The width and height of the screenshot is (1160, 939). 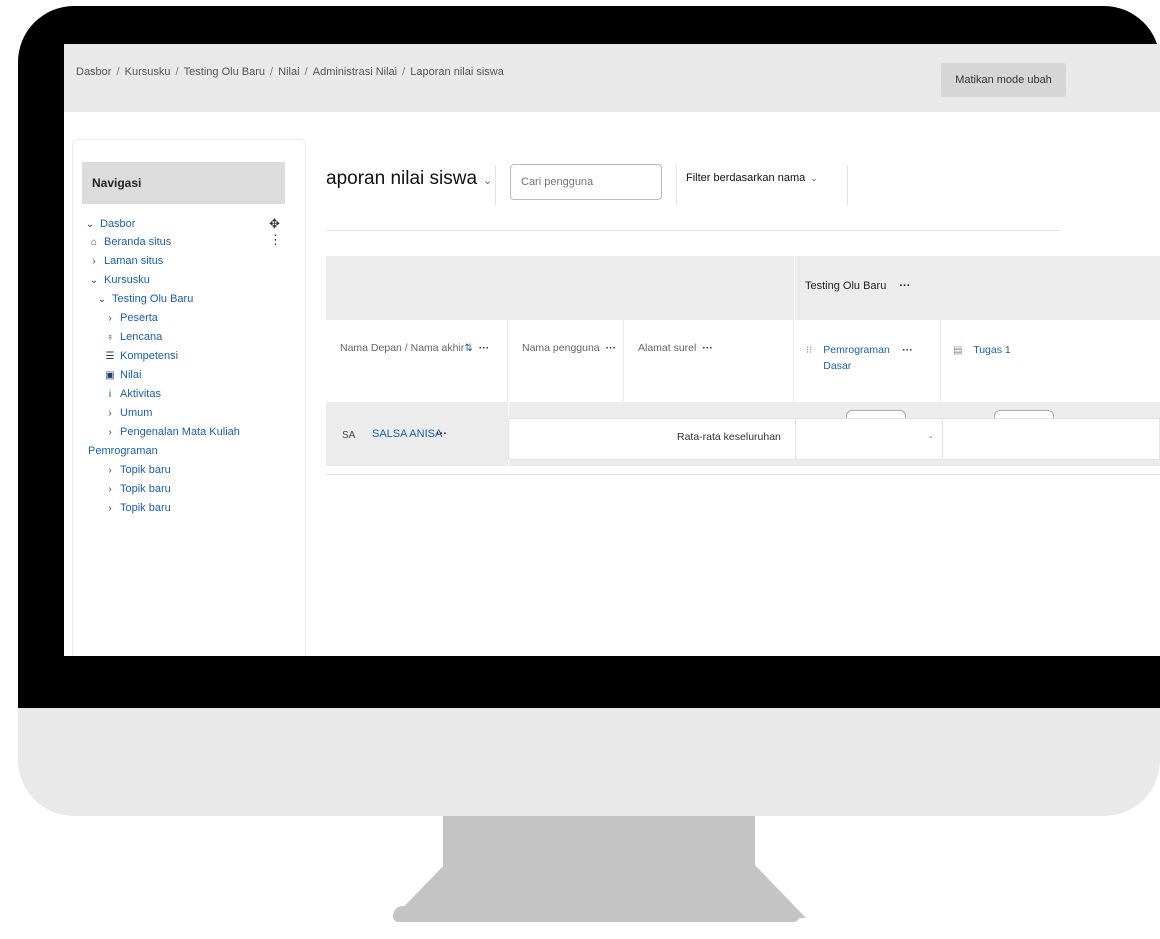 What do you see at coordinates (281, 232) in the screenshot?
I see `move-icon: ✥ ⋮` at bounding box center [281, 232].